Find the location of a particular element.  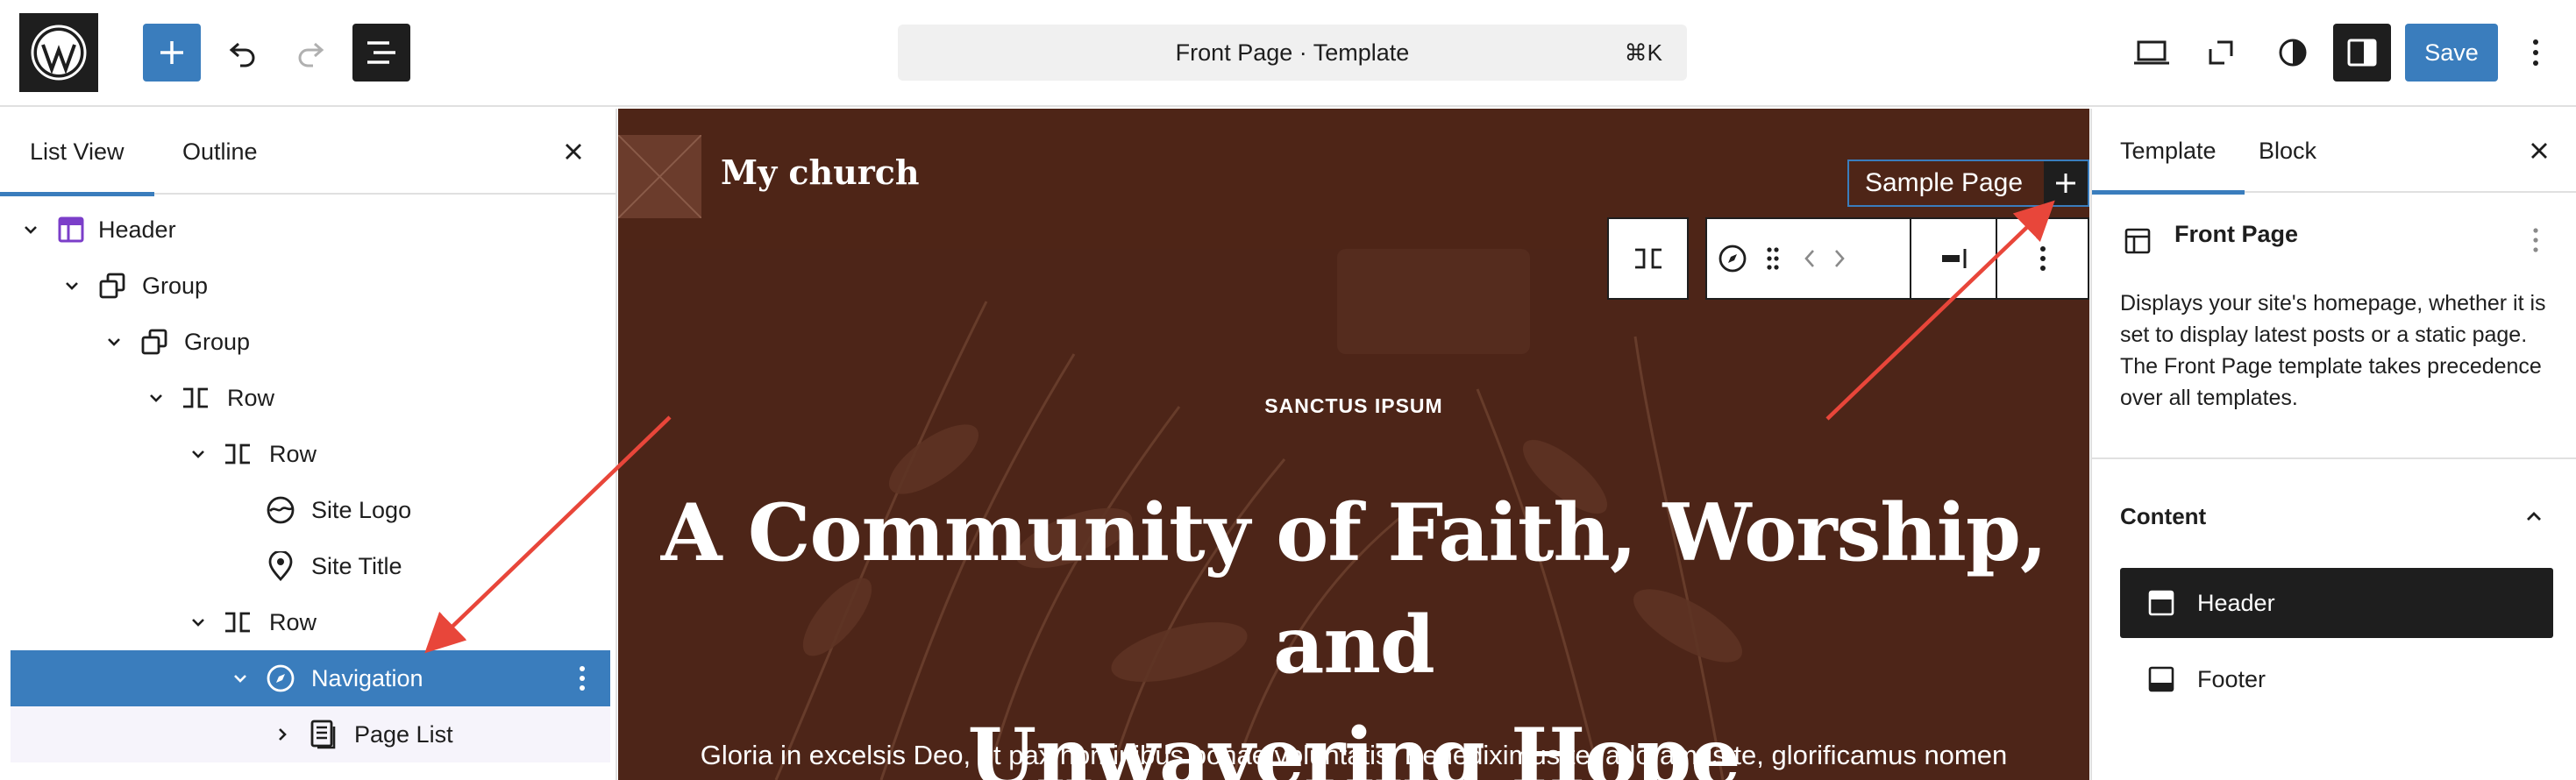

list-item-label: Row is located at coordinates (293, 454).